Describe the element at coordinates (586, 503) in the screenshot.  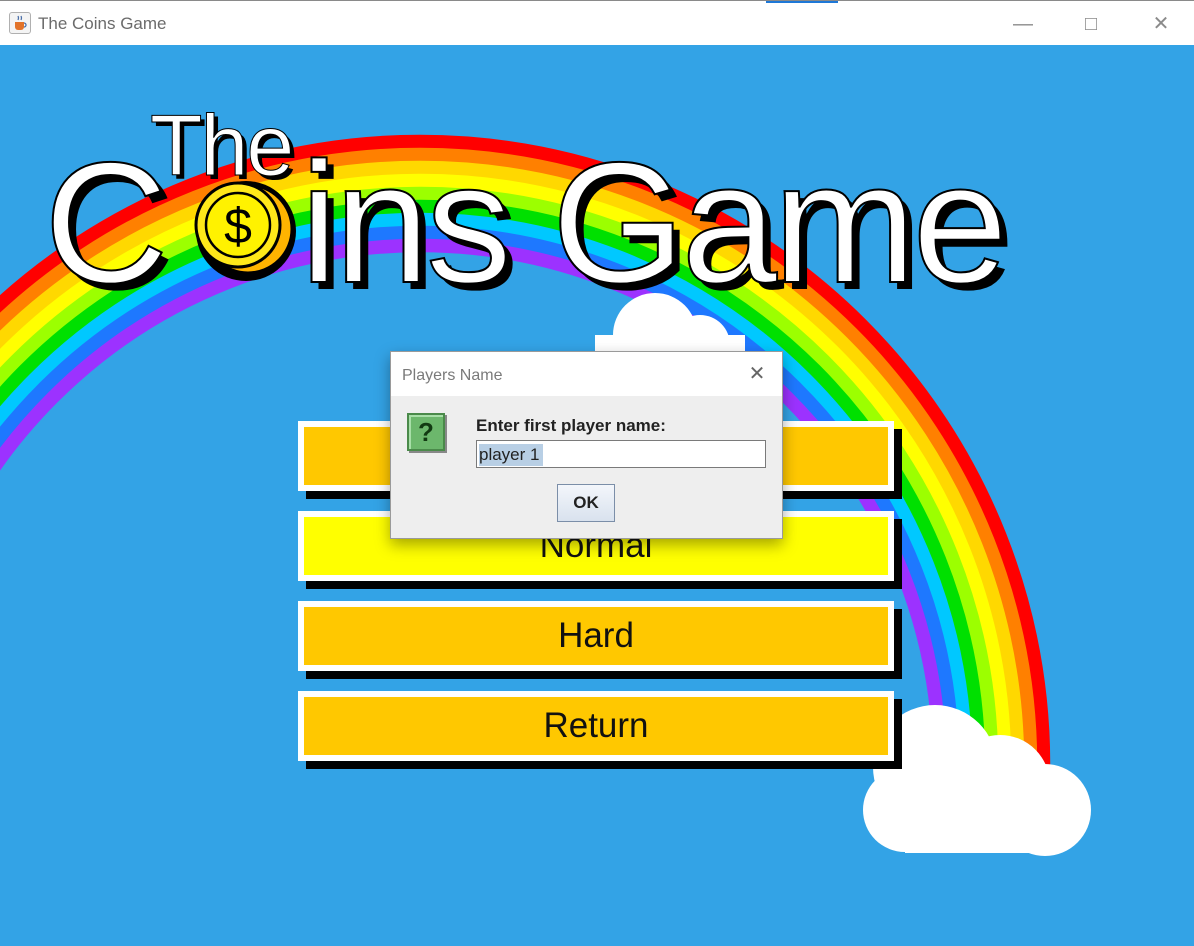
I see `ok-button: OK` at that location.